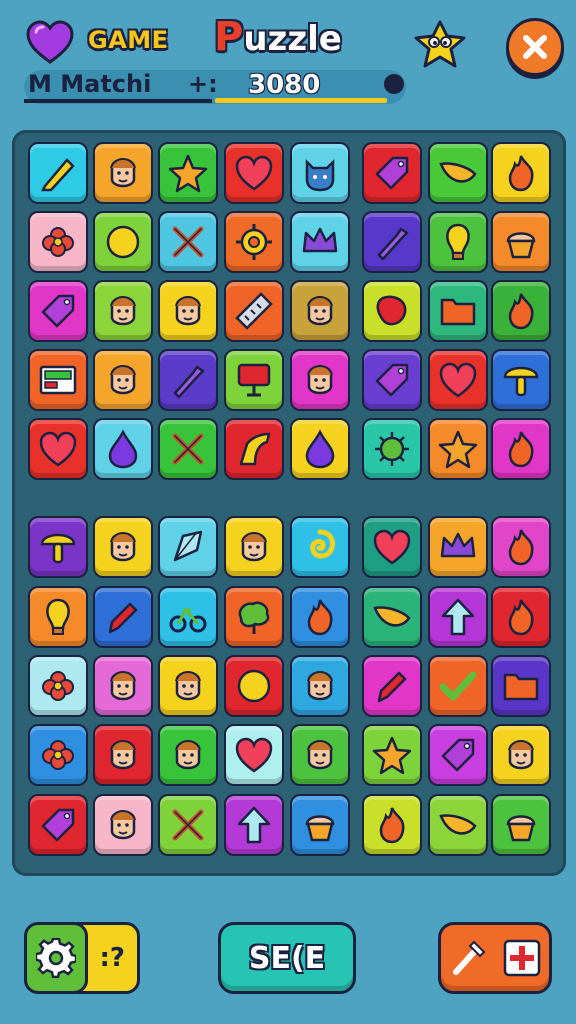 The height and width of the screenshot is (1024, 576). I want to click on tile-r1-c4, so click(254, 173).